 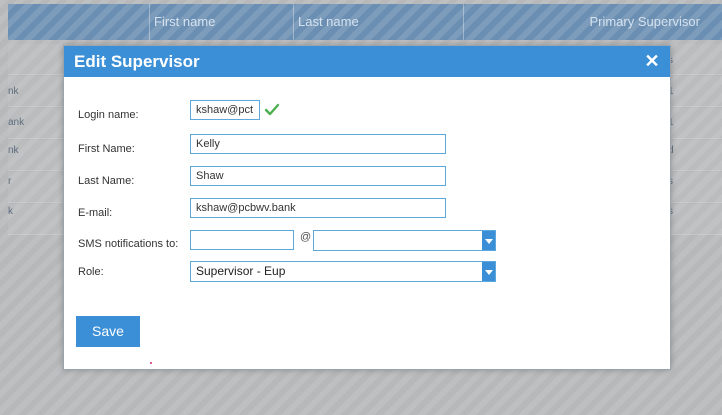 I want to click on dialog-title: Edit Supervisor, so click(x=137, y=61).